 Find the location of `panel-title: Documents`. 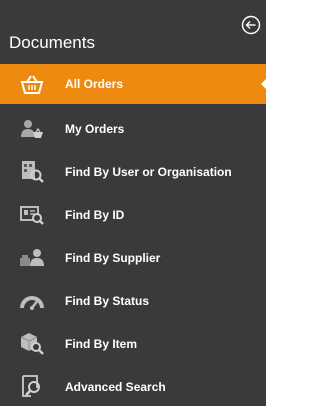

panel-title: Documents is located at coordinates (52, 42).